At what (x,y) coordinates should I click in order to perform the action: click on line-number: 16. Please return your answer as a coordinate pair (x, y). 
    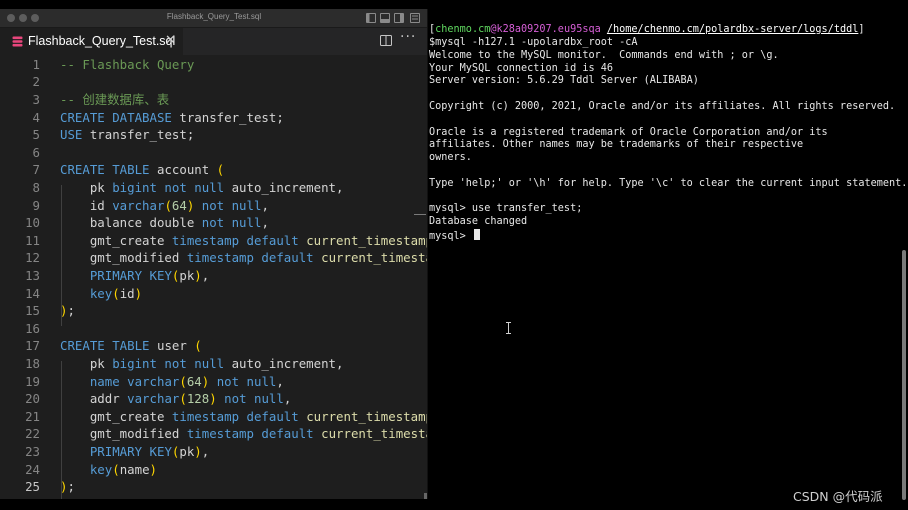
    Looking at the image, I should click on (32, 328).